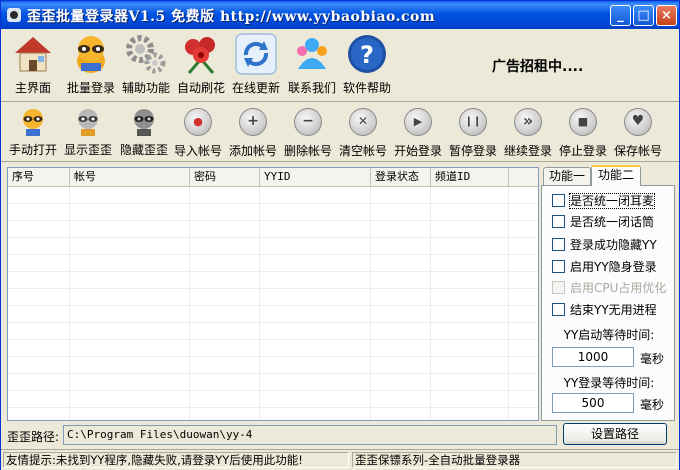 The image size is (680, 470). I want to click on column-header-yyid: YYID, so click(315, 177).